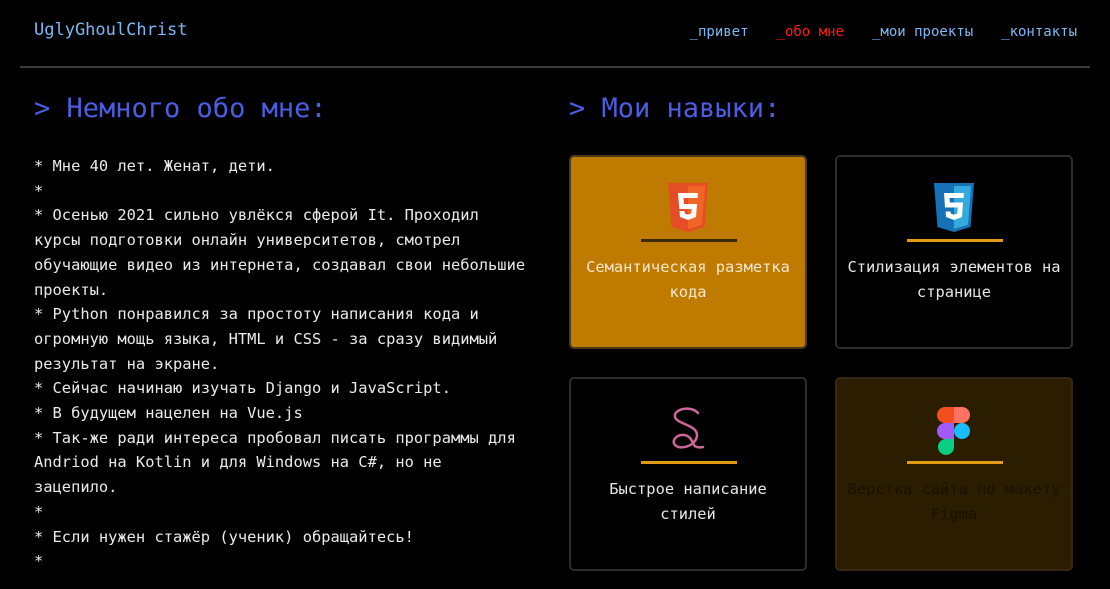 Image resolution: width=1110 pixels, height=589 pixels. I want to click on skill-card-label: Верстка сайта по макету Figma, so click(954, 501).